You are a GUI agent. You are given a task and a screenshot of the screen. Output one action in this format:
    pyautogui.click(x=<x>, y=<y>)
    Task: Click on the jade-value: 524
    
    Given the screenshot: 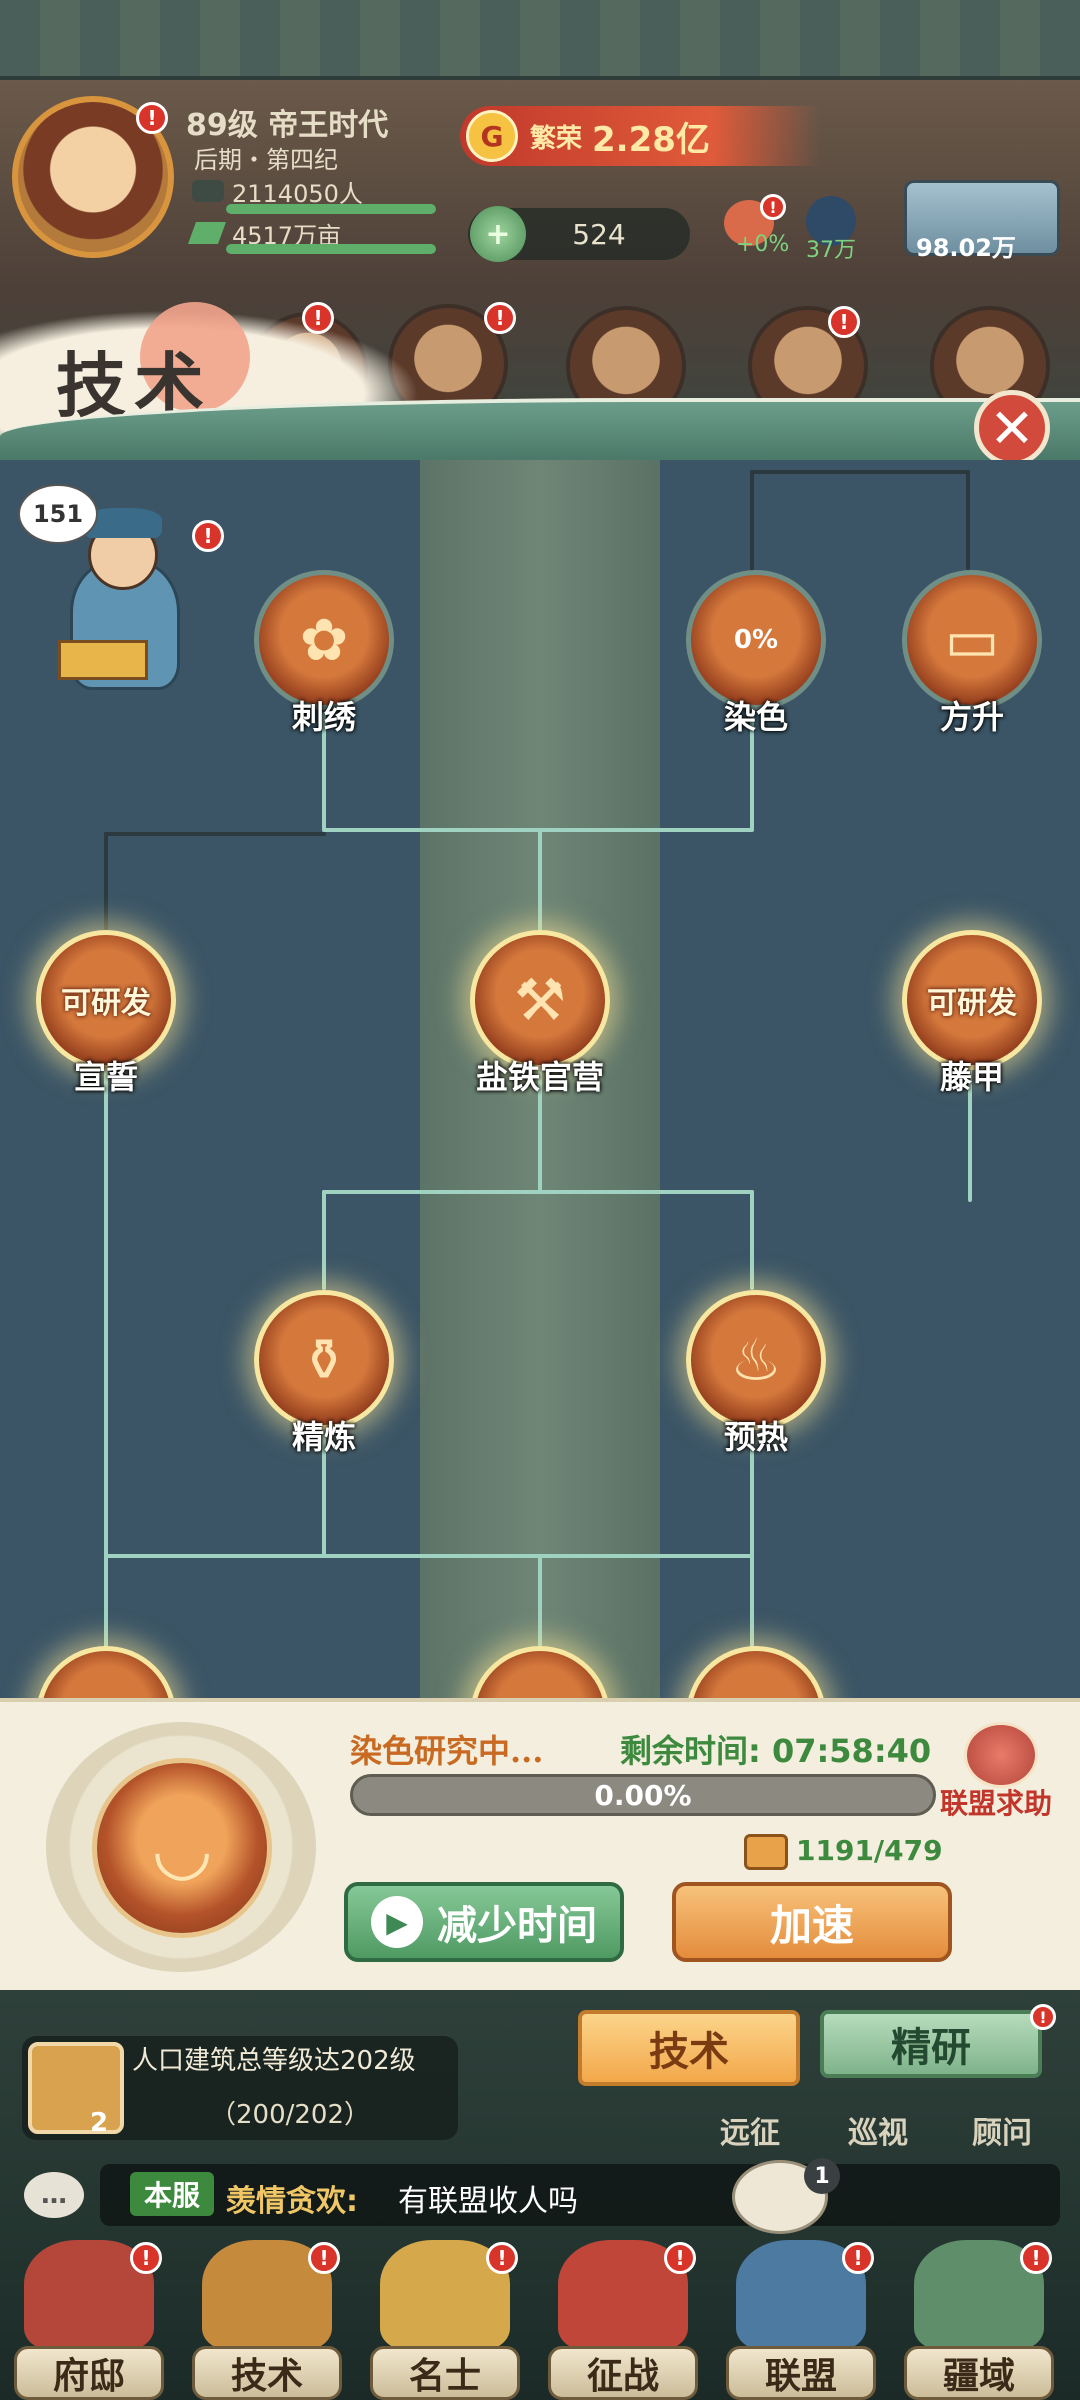 What is the action you would take?
    pyautogui.click(x=599, y=234)
    